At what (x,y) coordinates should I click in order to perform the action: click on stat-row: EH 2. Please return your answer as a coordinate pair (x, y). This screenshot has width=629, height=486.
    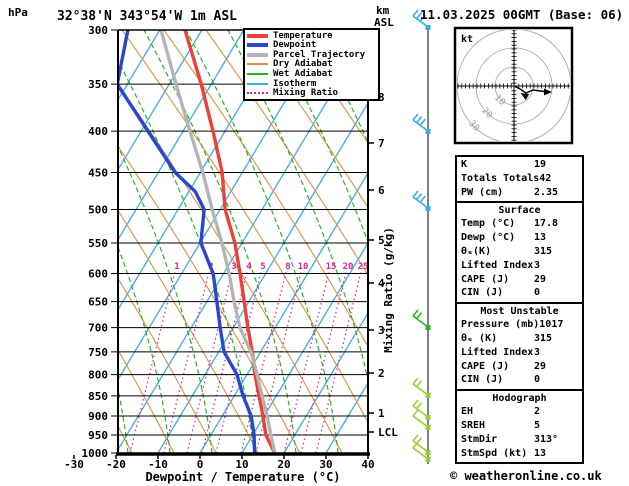
    Looking at the image, I should click on (519, 412).